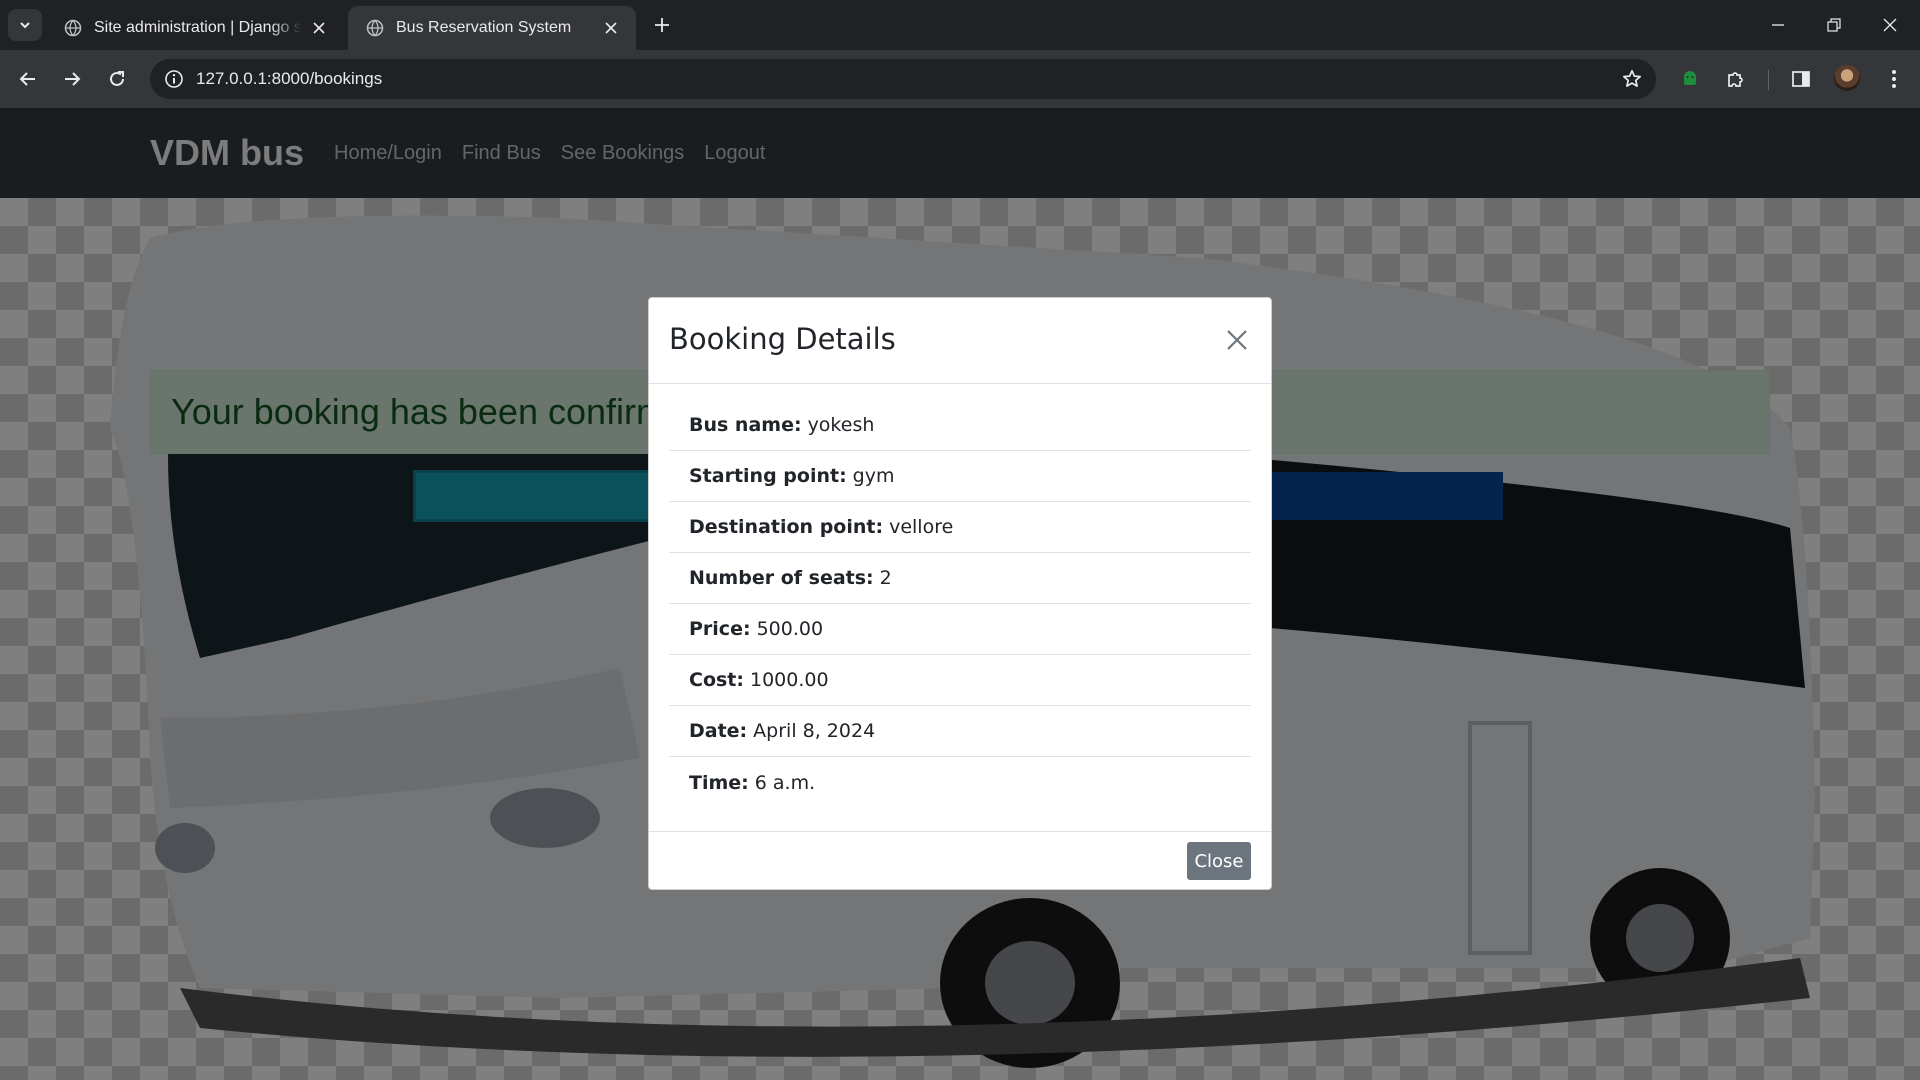 This screenshot has height=1080, width=1920. What do you see at coordinates (786, 527) in the screenshot?
I see `detail-label: Destination point:` at bounding box center [786, 527].